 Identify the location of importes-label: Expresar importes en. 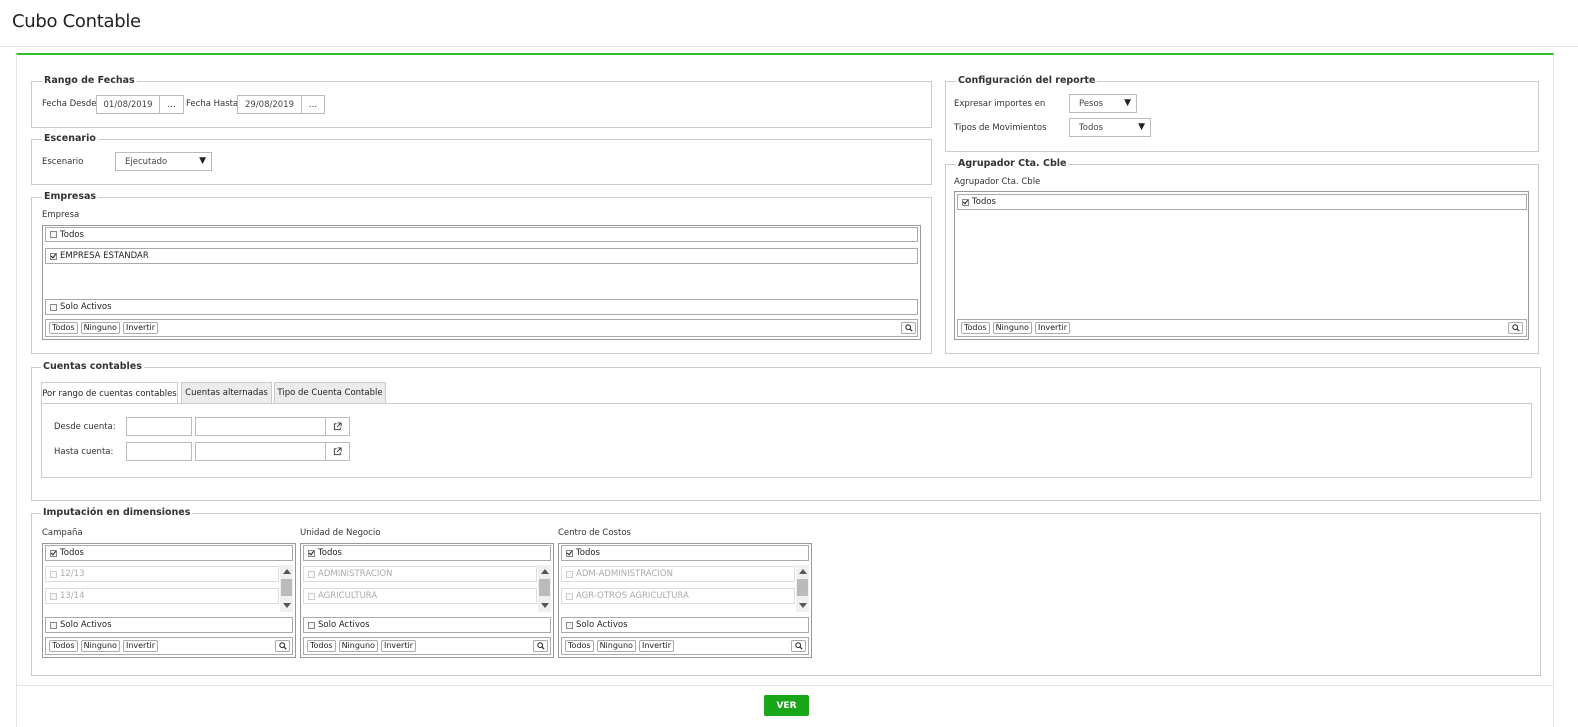
(1000, 104).